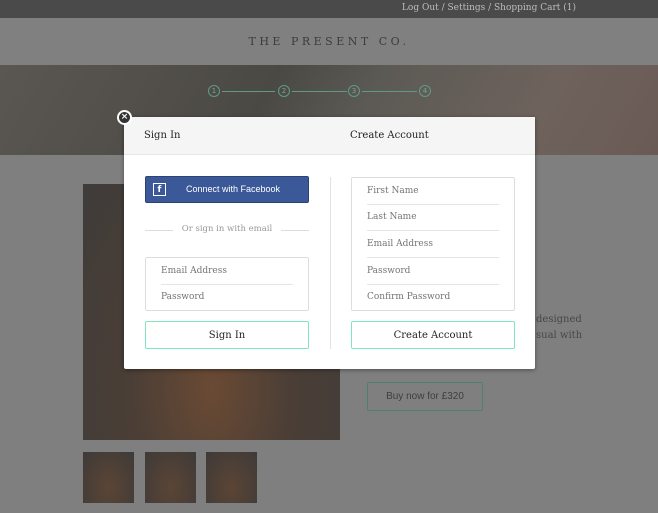 Image resolution: width=658 pixels, height=513 pixels. I want to click on first-name-input, so click(432, 191).